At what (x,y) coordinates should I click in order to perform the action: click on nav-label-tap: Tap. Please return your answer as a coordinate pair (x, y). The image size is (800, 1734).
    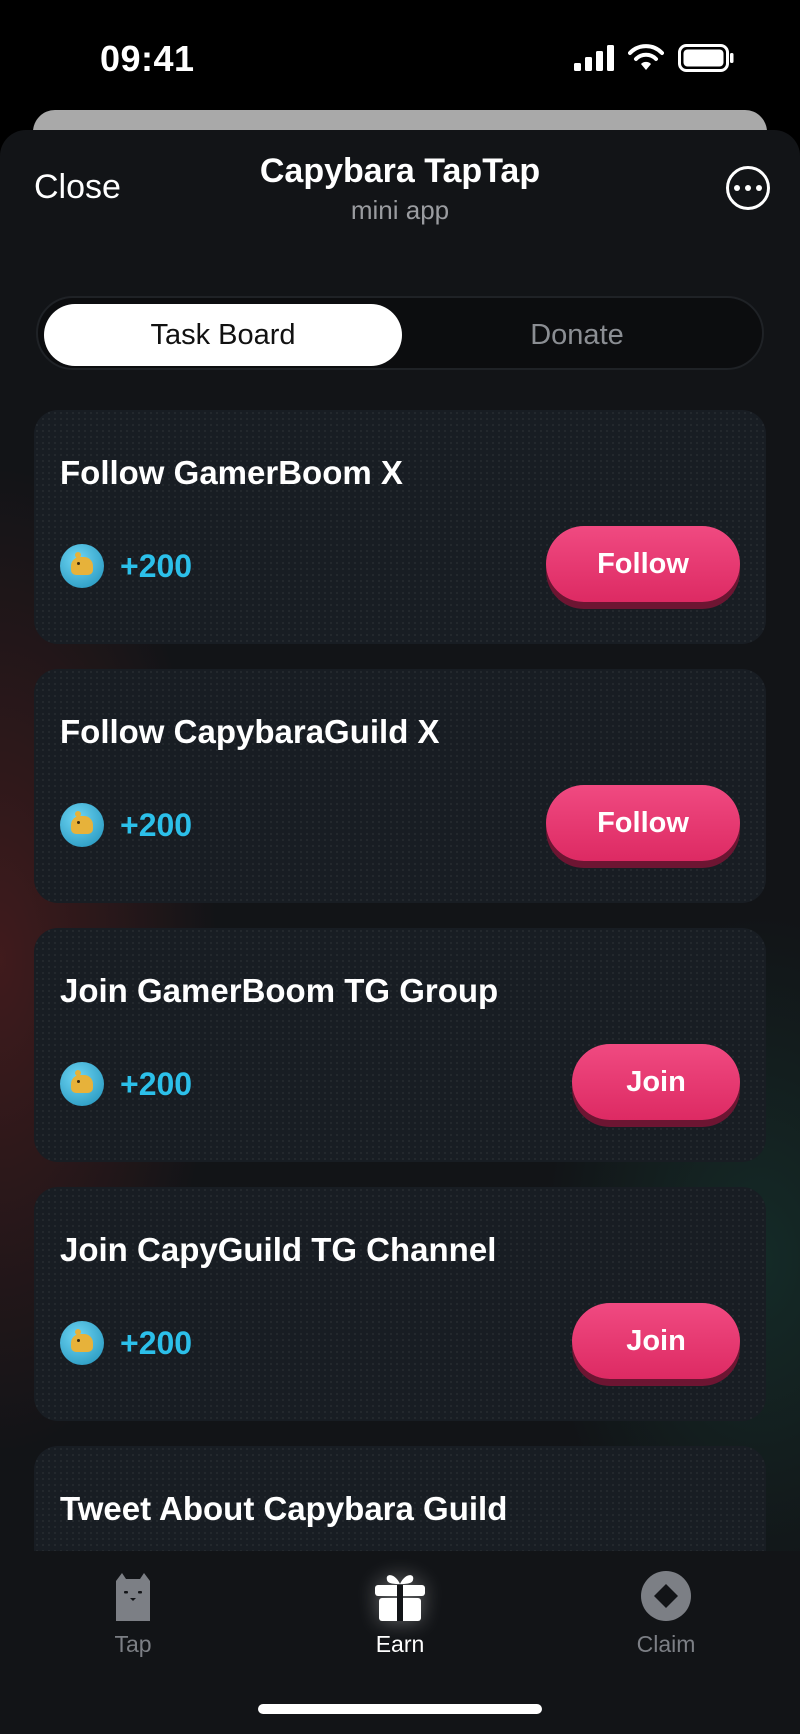
    Looking at the image, I should click on (133, 1644).